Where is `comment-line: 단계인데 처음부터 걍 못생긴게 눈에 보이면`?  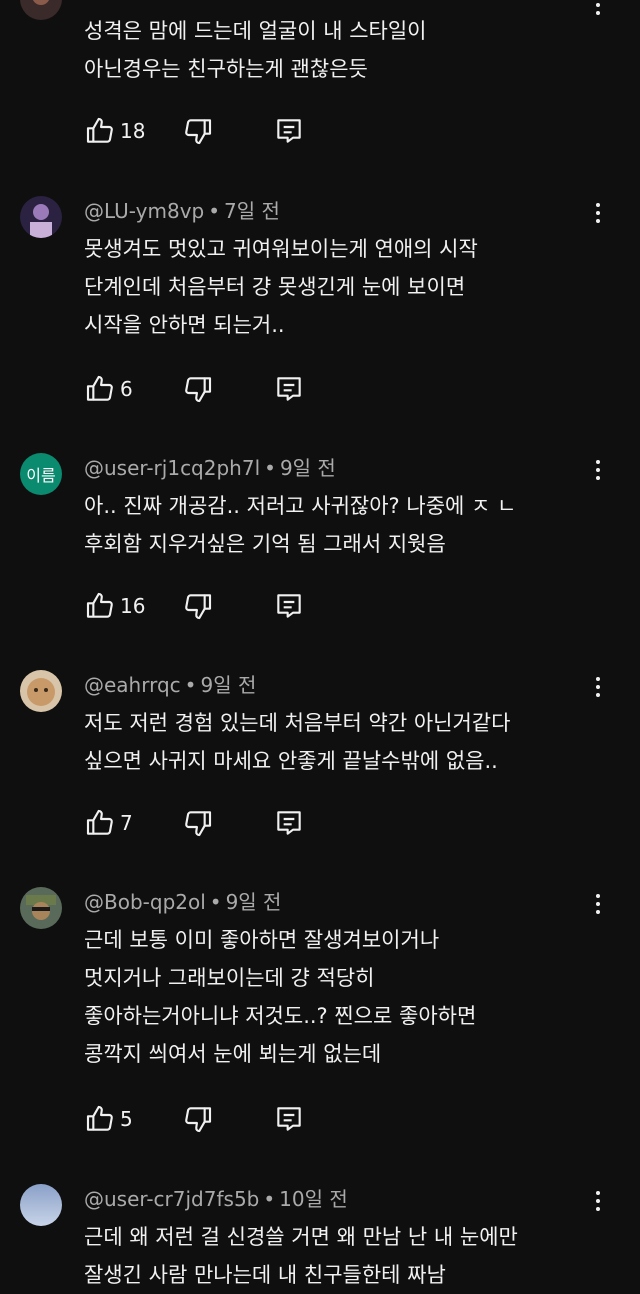 comment-line: 단계인데 처음부터 걍 못생긴게 눈에 보이면 is located at coordinates (275, 287).